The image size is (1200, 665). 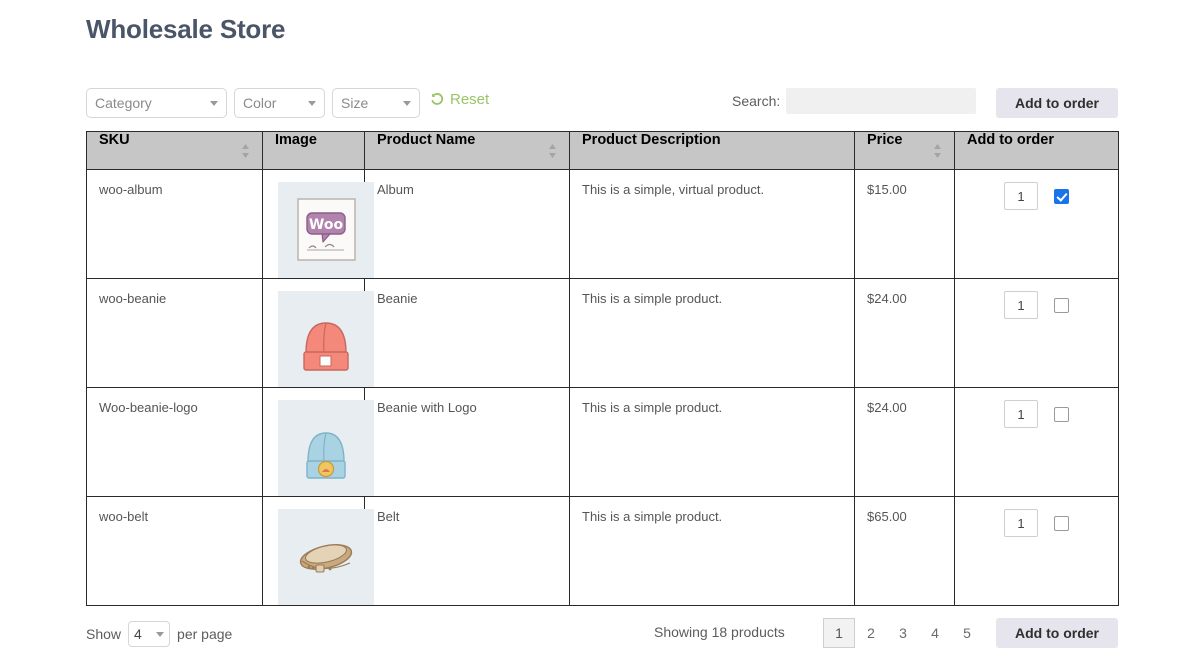 What do you see at coordinates (467, 442) in the screenshot?
I see `cell-product-name: Beanie with Logo` at bounding box center [467, 442].